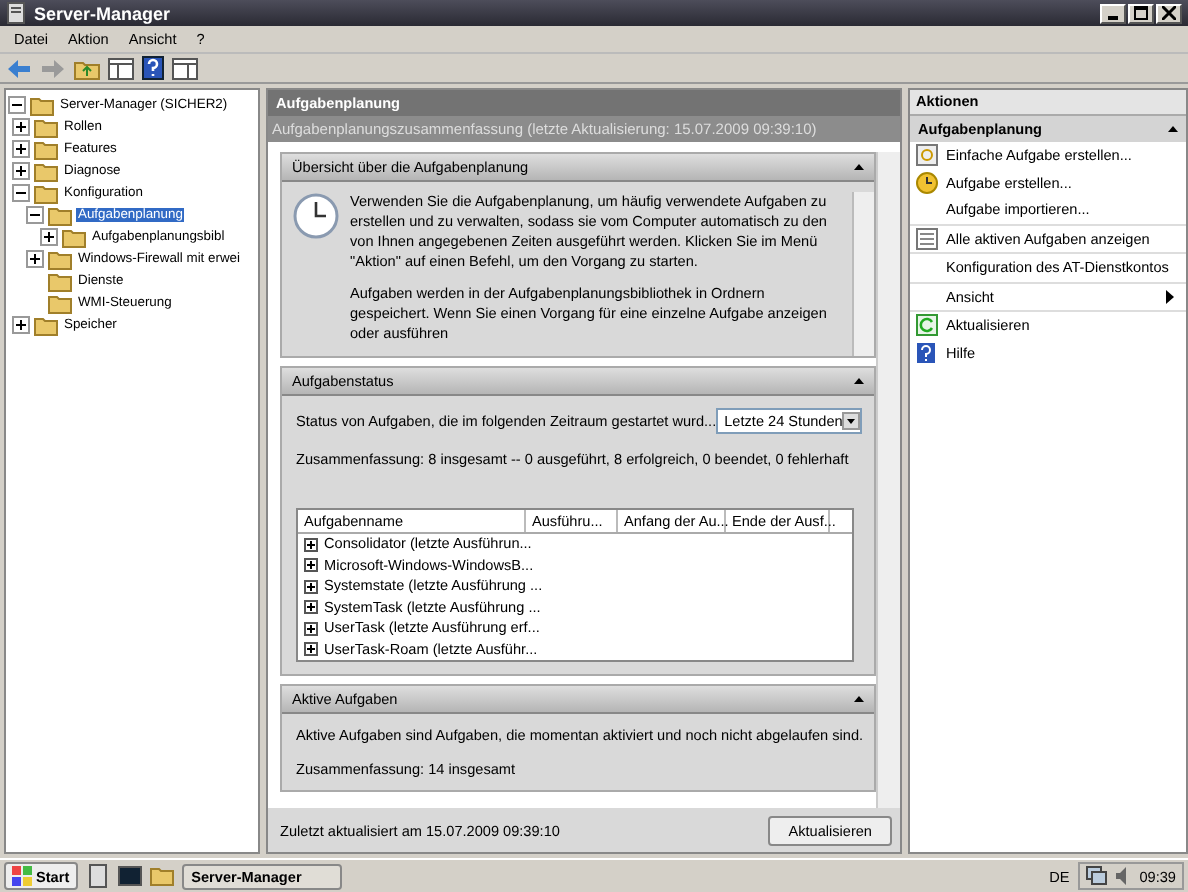 The width and height of the screenshot is (1188, 892). Describe the element at coordinates (102, 13) in the screenshot. I see `window-title: Server-Manager` at that location.